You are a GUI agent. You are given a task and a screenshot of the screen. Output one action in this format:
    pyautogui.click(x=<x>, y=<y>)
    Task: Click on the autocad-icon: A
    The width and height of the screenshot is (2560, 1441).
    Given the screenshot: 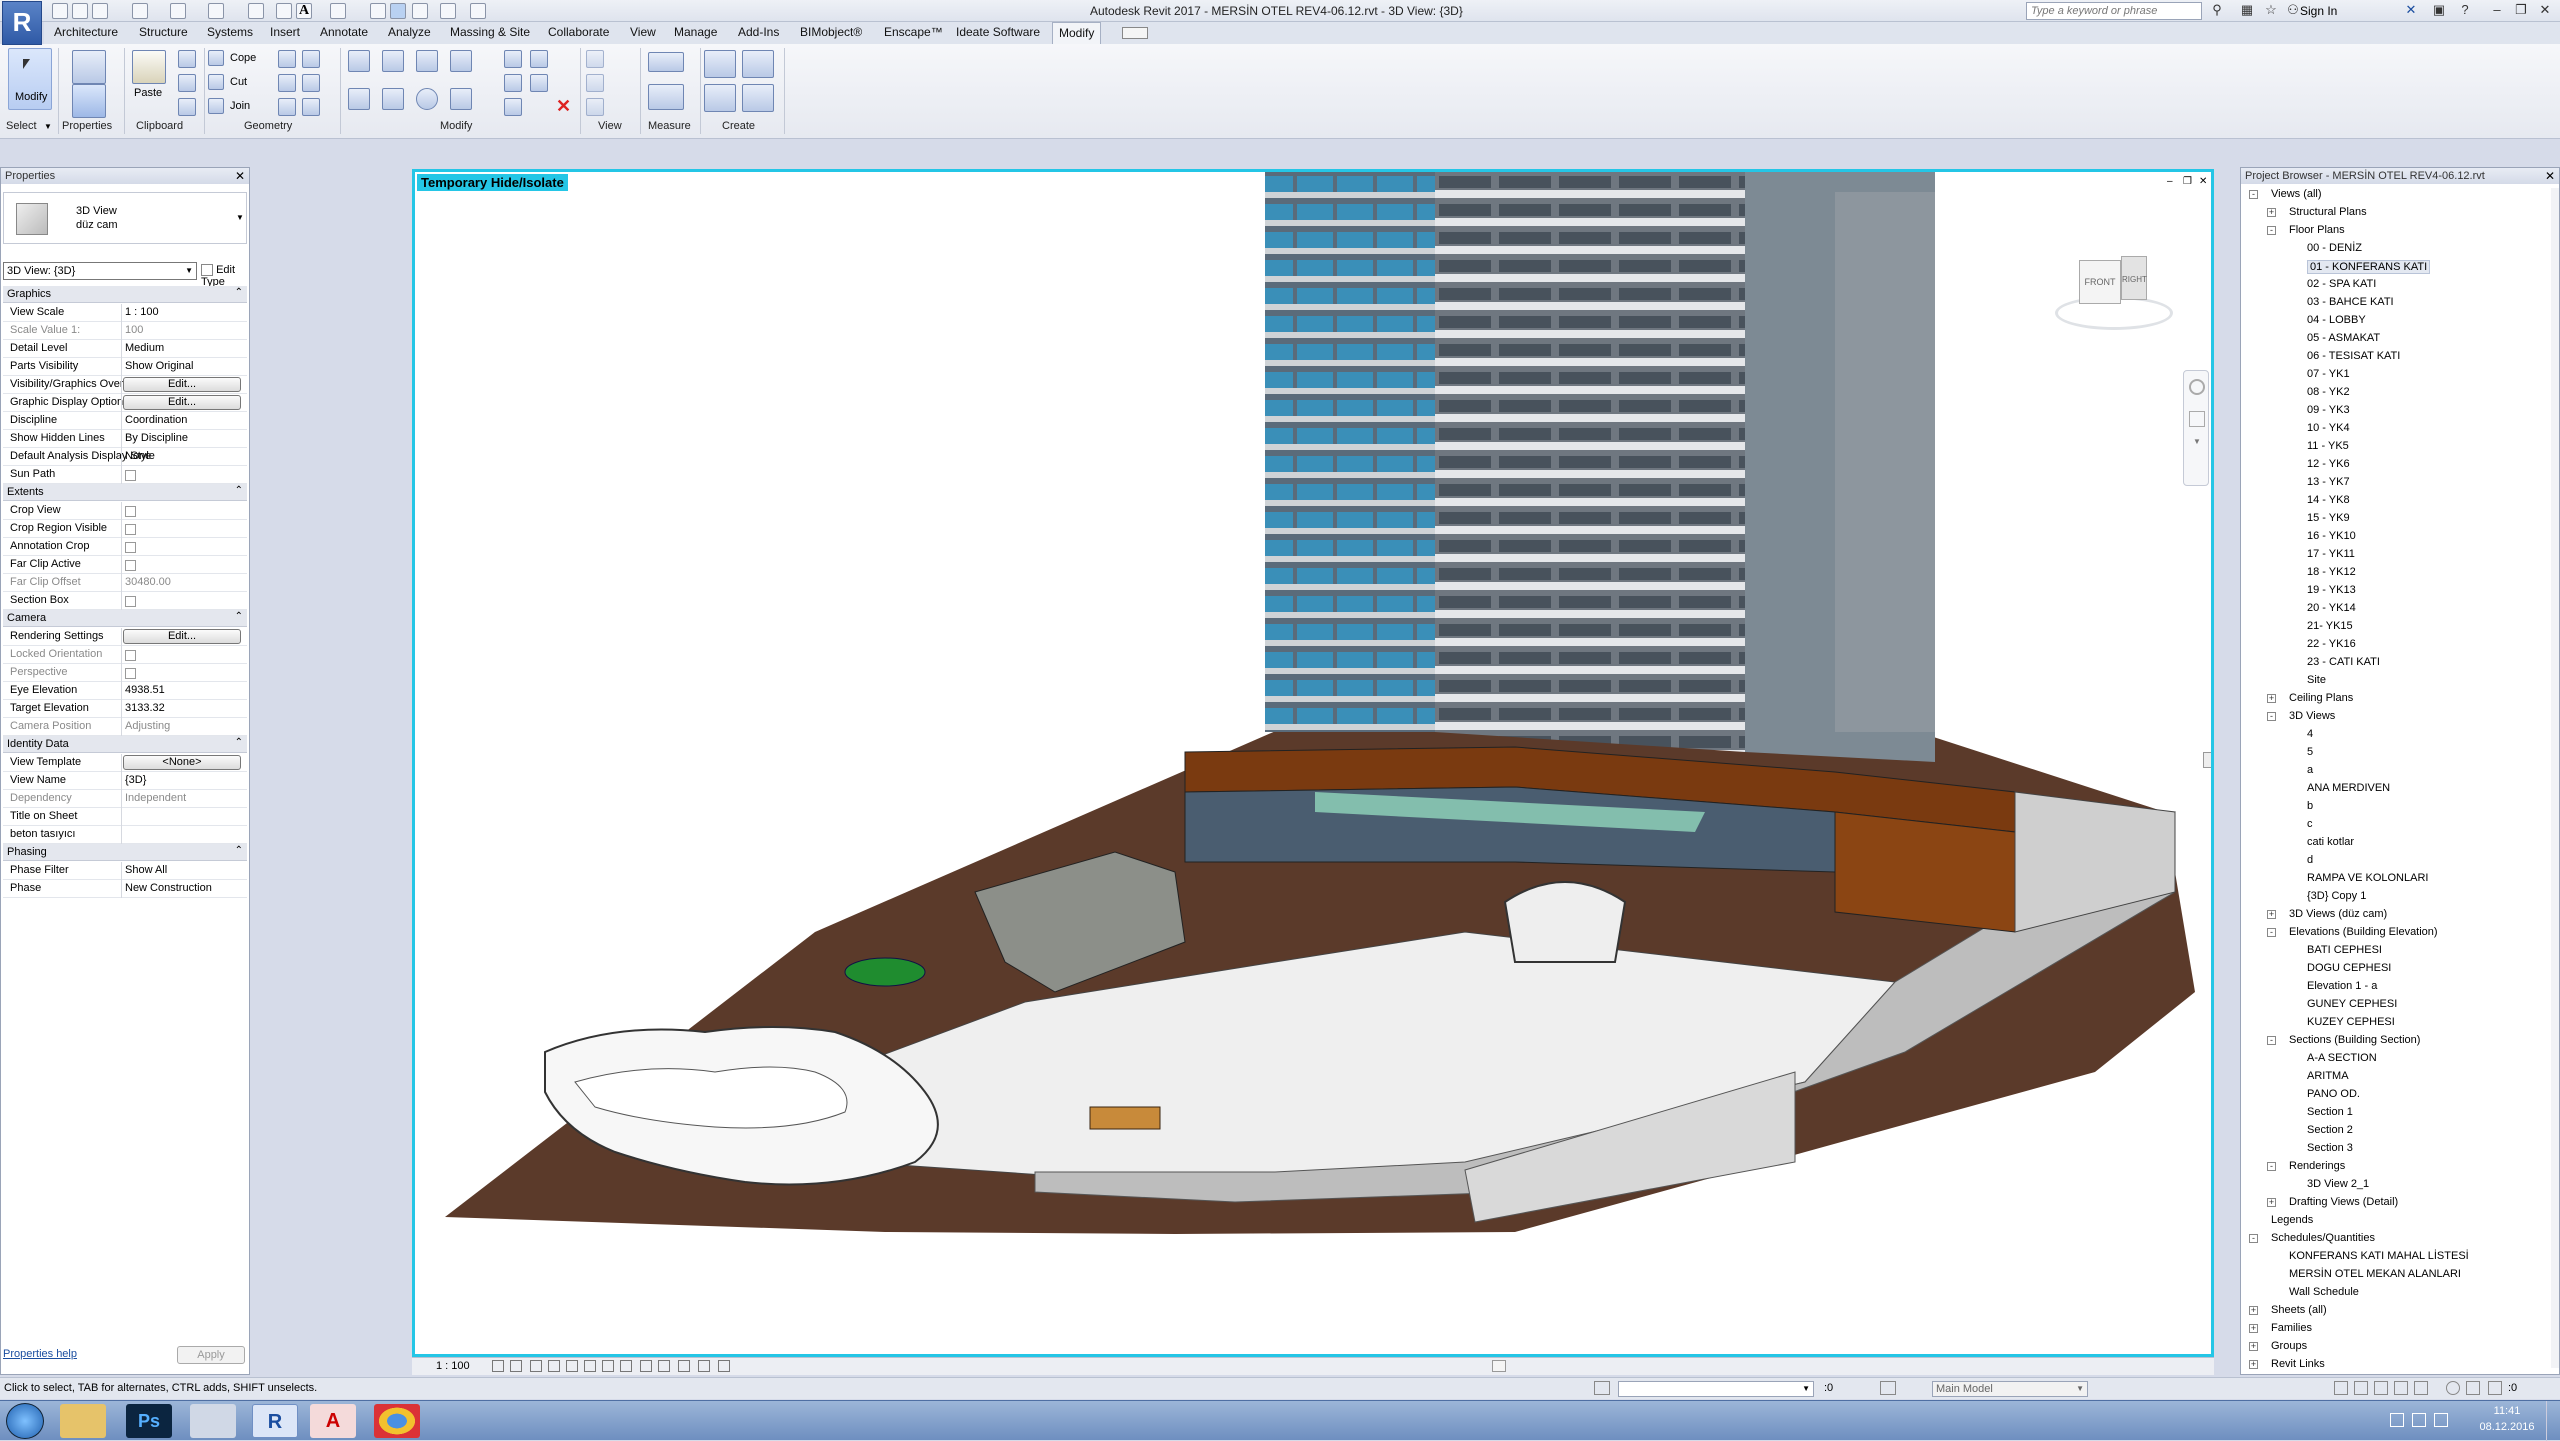 What is the action you would take?
    pyautogui.click(x=333, y=1421)
    